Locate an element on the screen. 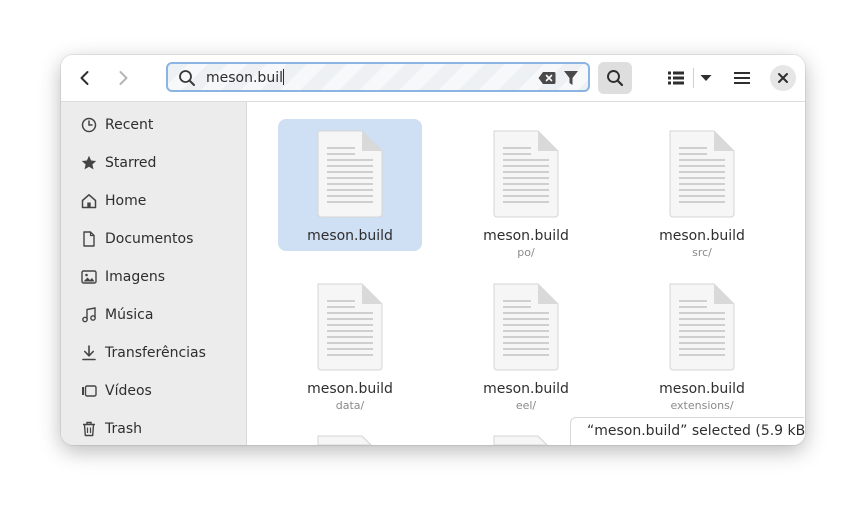 The height and width of the screenshot is (512, 866). view-button-separator is located at coordinates (693, 78).